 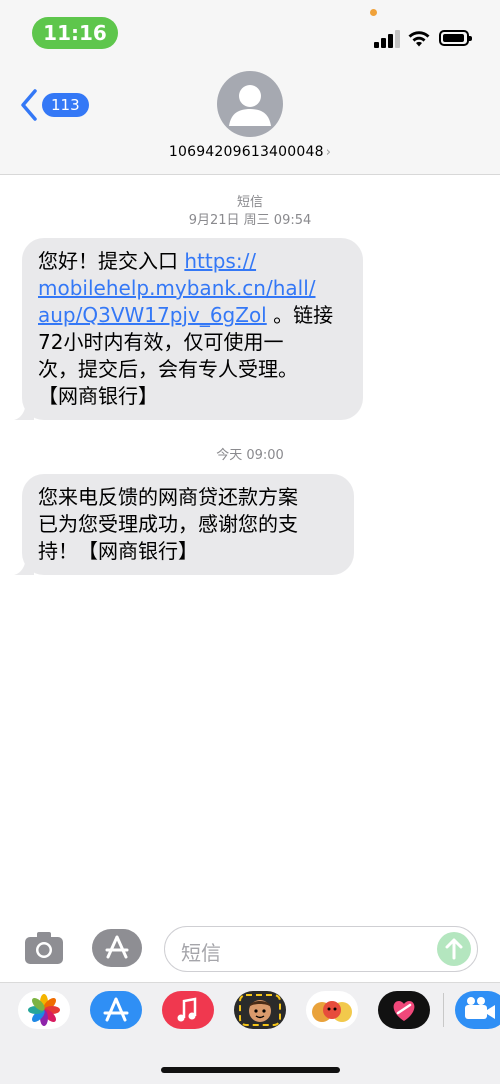 I want to click on message-line: 【网商银行】, so click(x=98, y=396).